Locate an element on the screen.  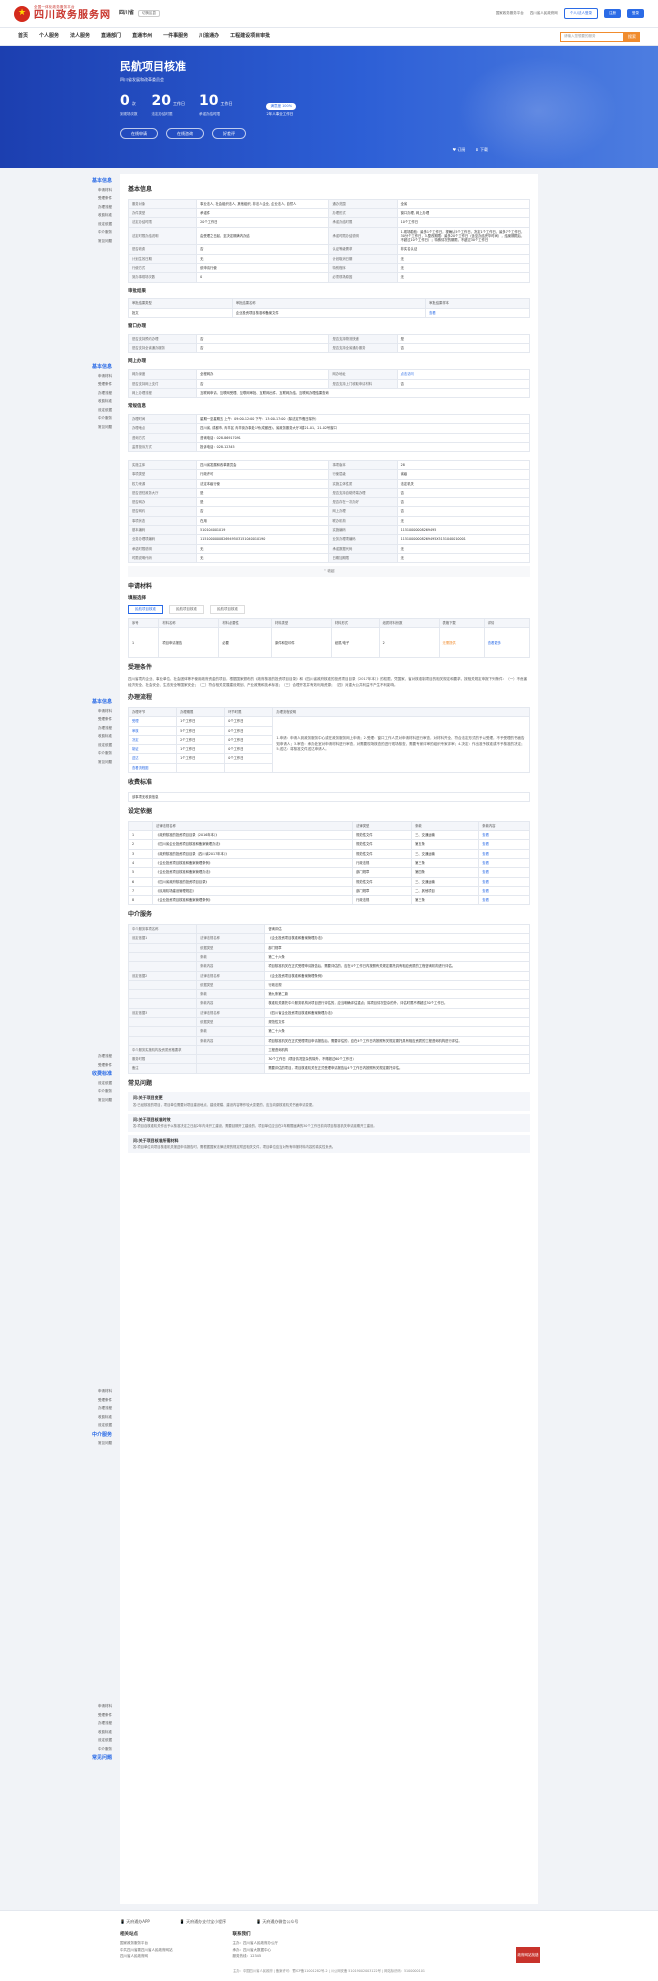
material-tab-2: 民航项目核准 is located at coordinates (186, 609).